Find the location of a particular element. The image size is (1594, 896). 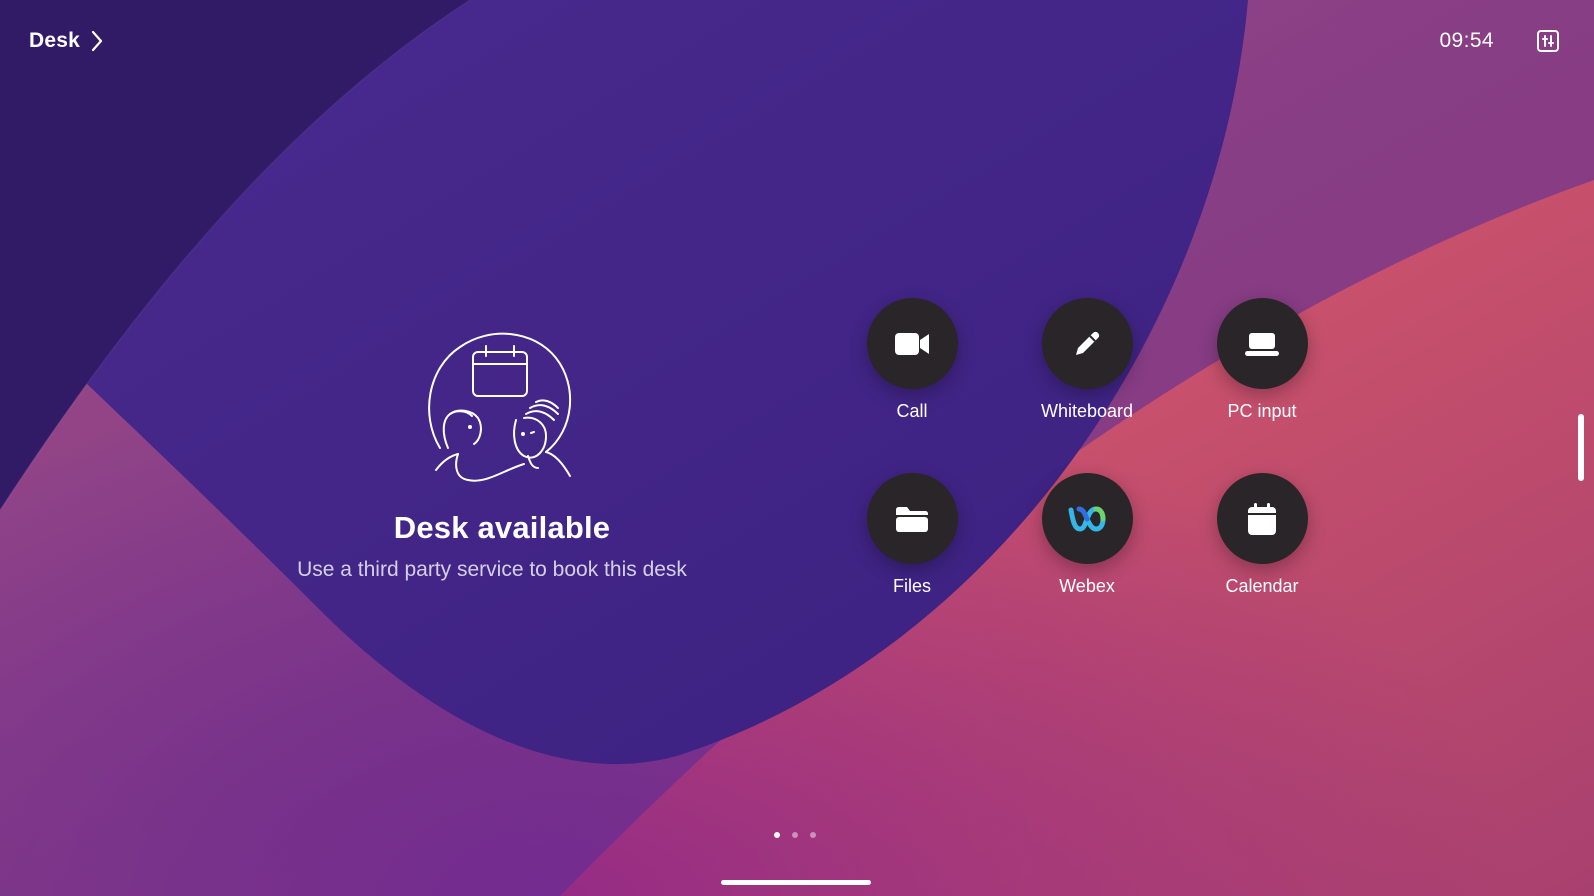

calendar-icon is located at coordinates (1262, 518).